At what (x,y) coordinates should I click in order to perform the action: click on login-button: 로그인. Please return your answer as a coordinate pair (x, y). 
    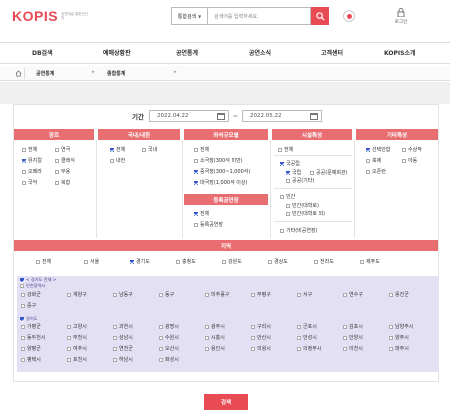
    Looking at the image, I should click on (401, 16).